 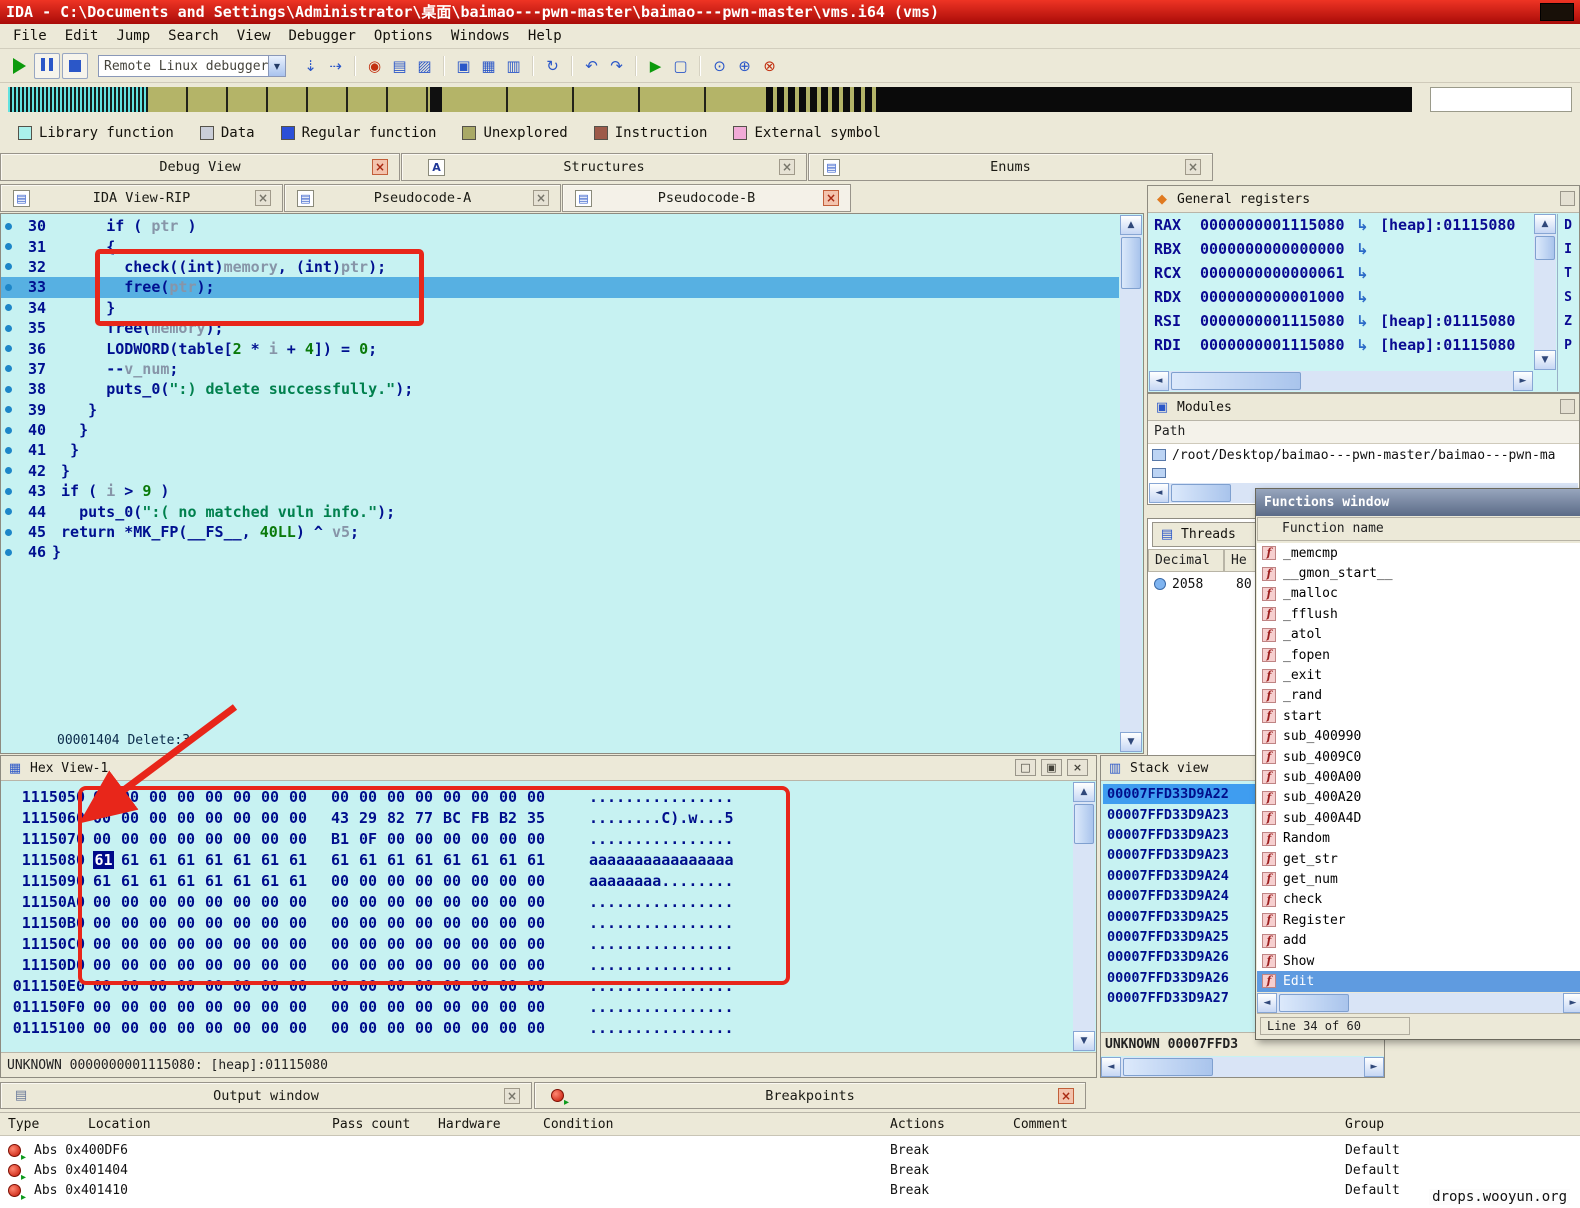 What do you see at coordinates (1025, 767) in the screenshot?
I see `minimize-icon` at bounding box center [1025, 767].